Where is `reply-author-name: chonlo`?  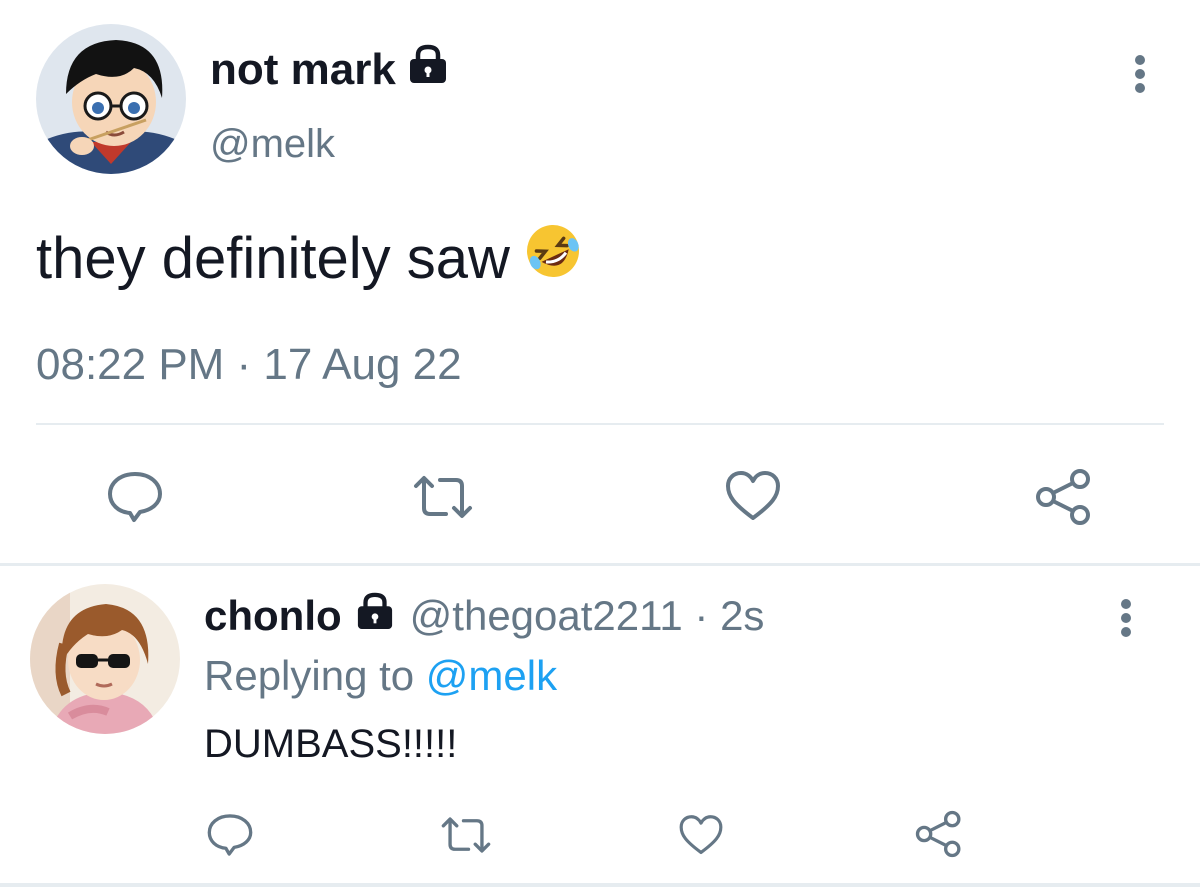 reply-author-name: chonlo is located at coordinates (273, 616).